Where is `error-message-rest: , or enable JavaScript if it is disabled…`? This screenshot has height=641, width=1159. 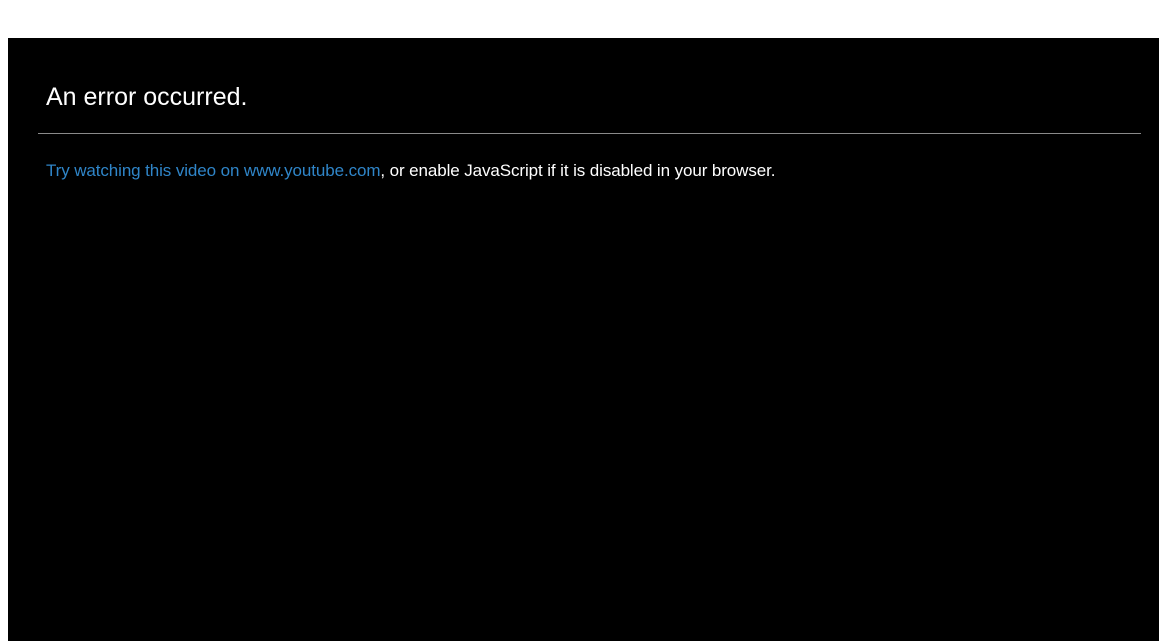
error-message-rest: , or enable JavaScript if it is disabled… is located at coordinates (578, 170).